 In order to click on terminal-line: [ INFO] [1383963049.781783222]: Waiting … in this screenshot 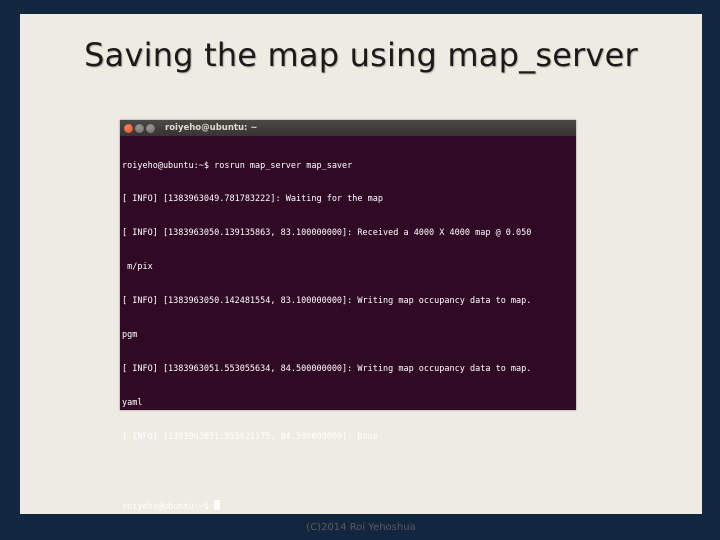, I will do `click(252, 199)`.